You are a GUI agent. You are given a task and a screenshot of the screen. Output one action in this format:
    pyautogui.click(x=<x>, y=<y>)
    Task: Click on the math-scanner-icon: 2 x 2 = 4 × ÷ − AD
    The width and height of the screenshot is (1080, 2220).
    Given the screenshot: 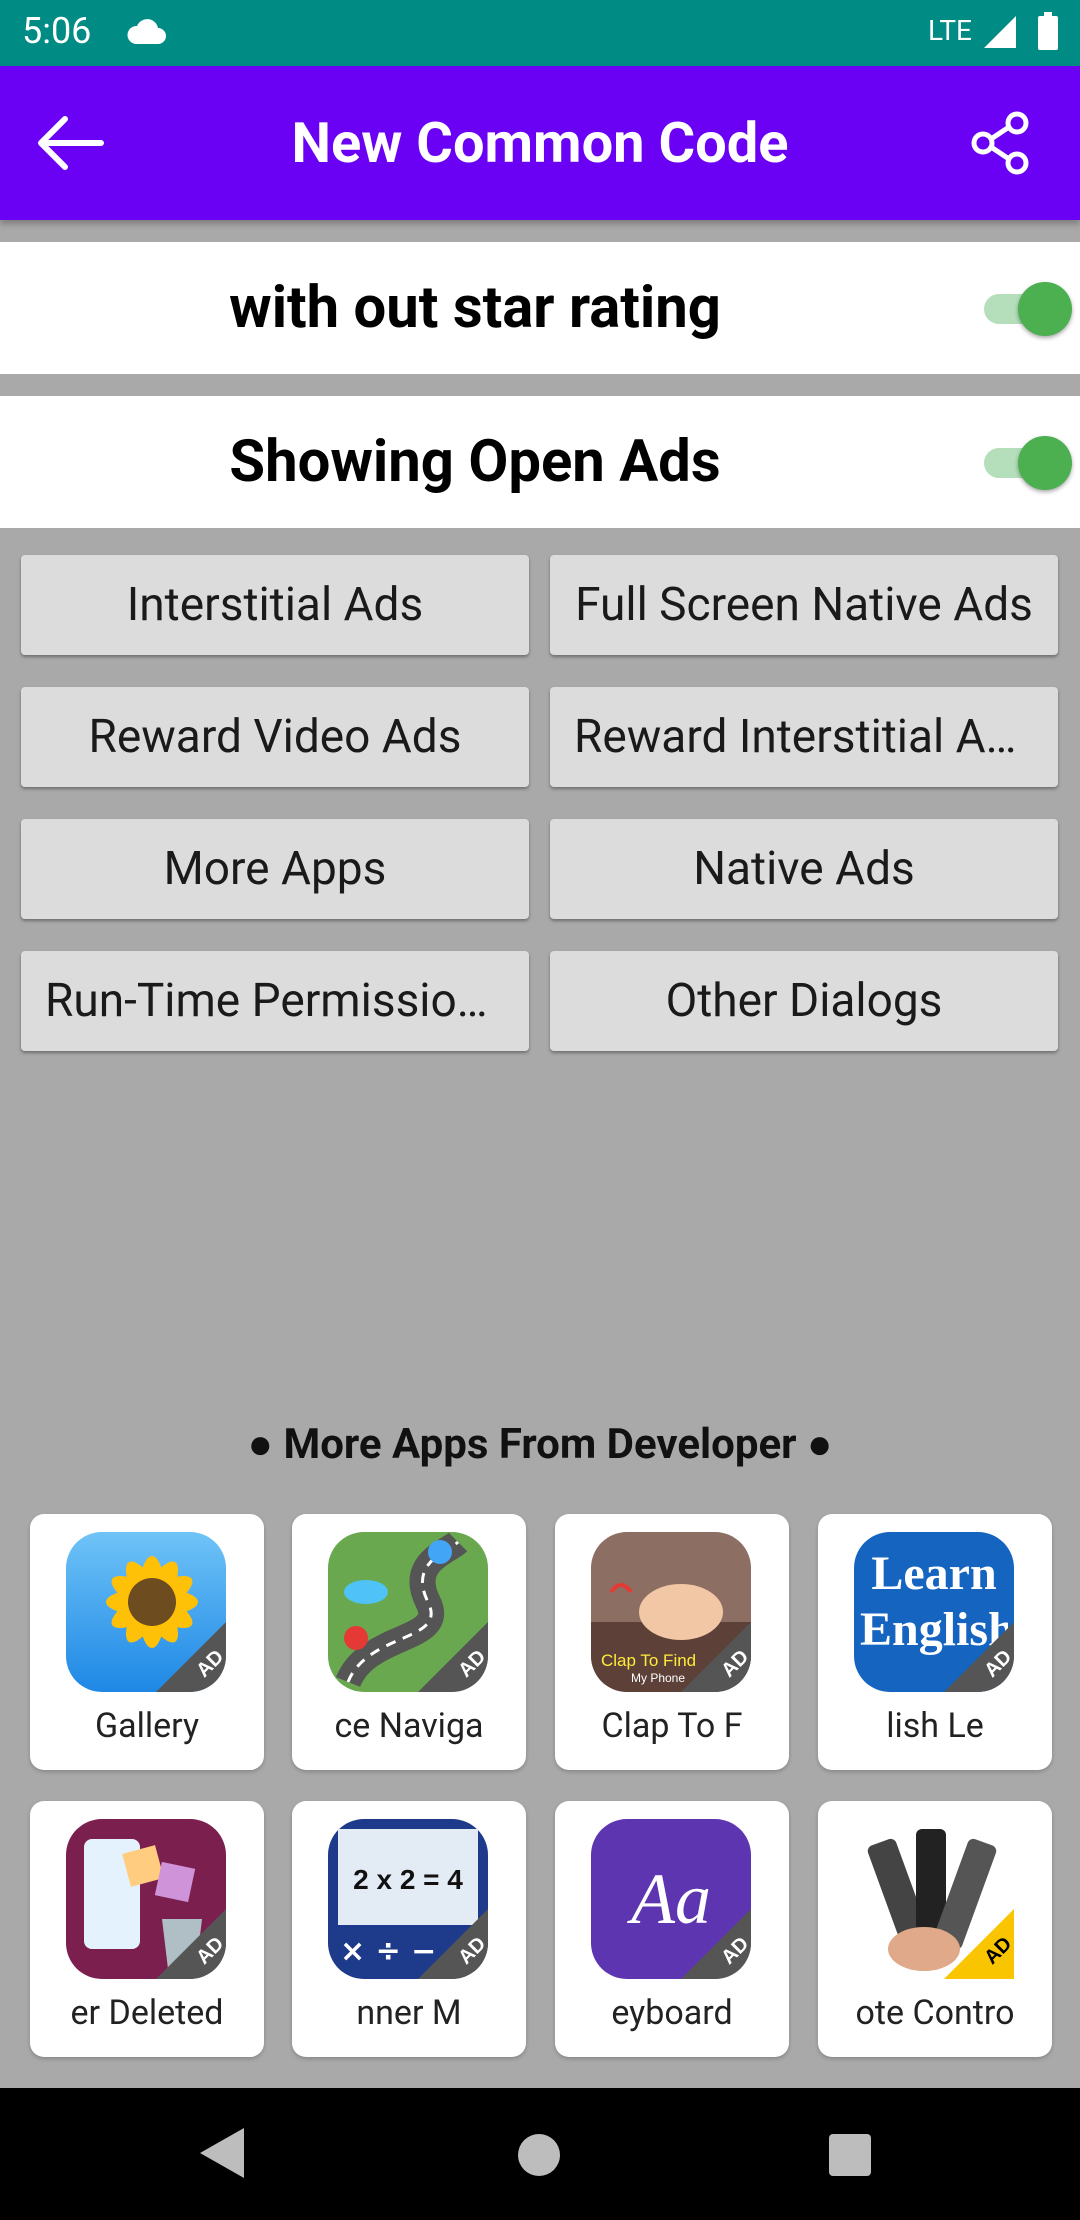 What is the action you would take?
    pyautogui.click(x=408, y=1899)
    